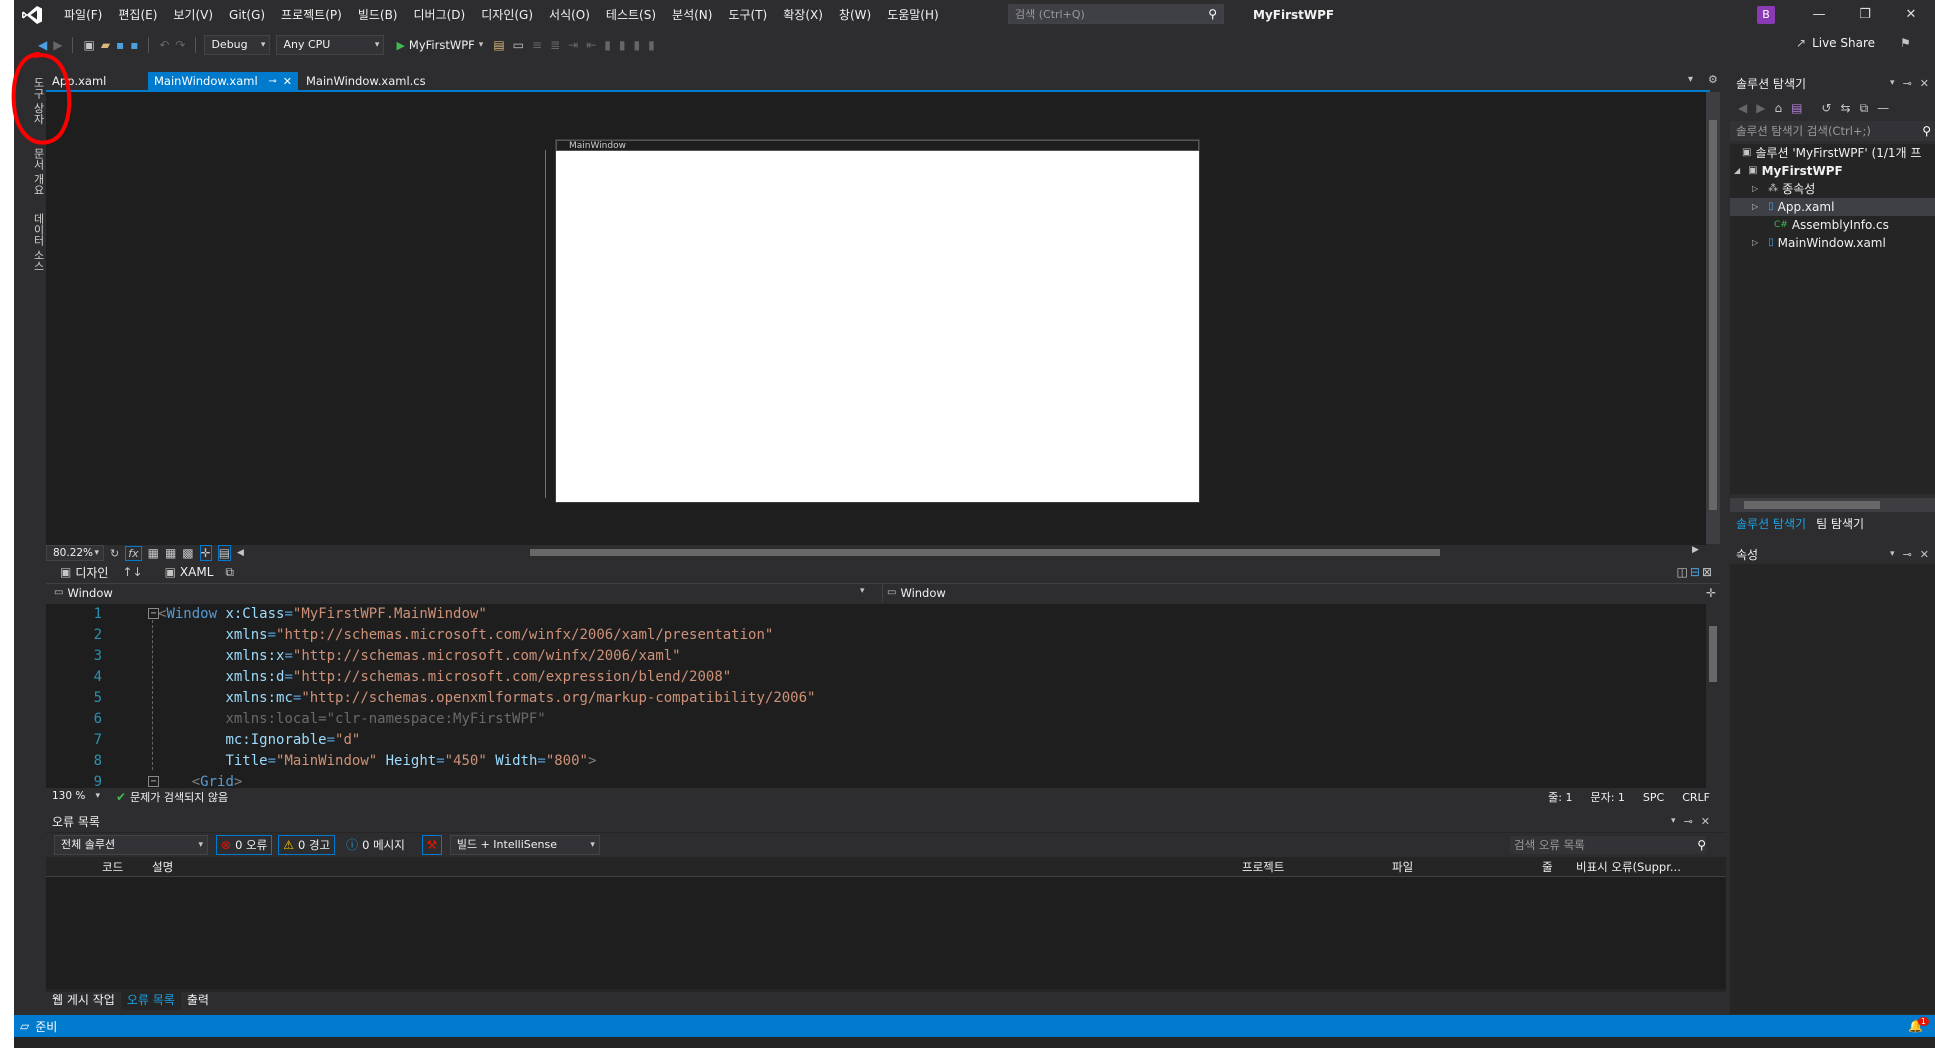 The image size is (1935, 1048). What do you see at coordinates (139, 15) in the screenshot?
I see `menu-item: 편집(E)` at bounding box center [139, 15].